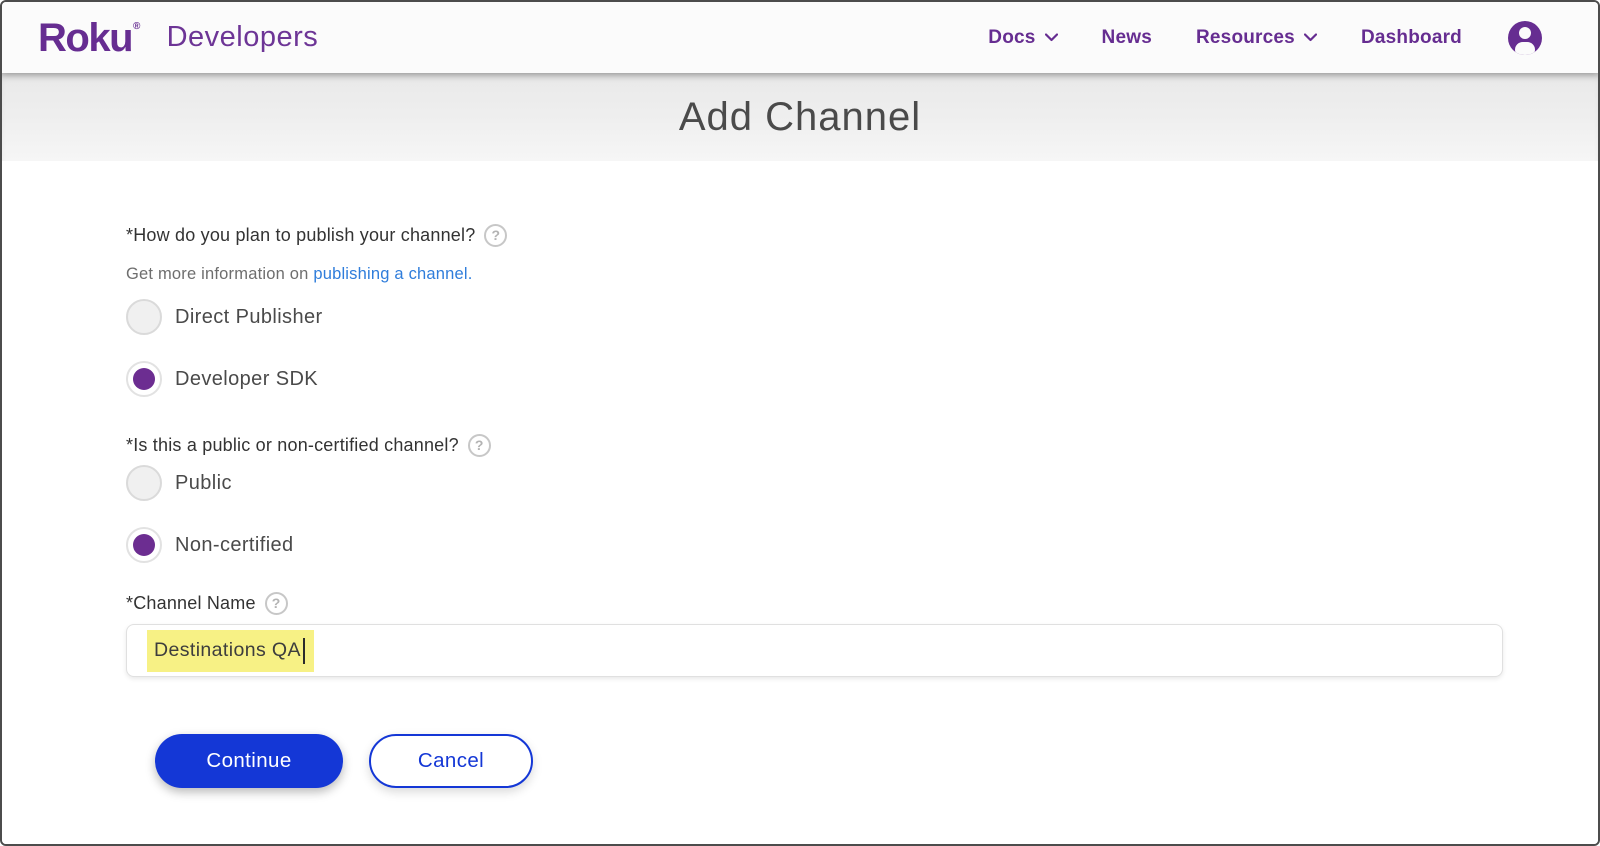  Describe the element at coordinates (191, 603) in the screenshot. I see `channel-name-label-text: *Channel Name` at that location.